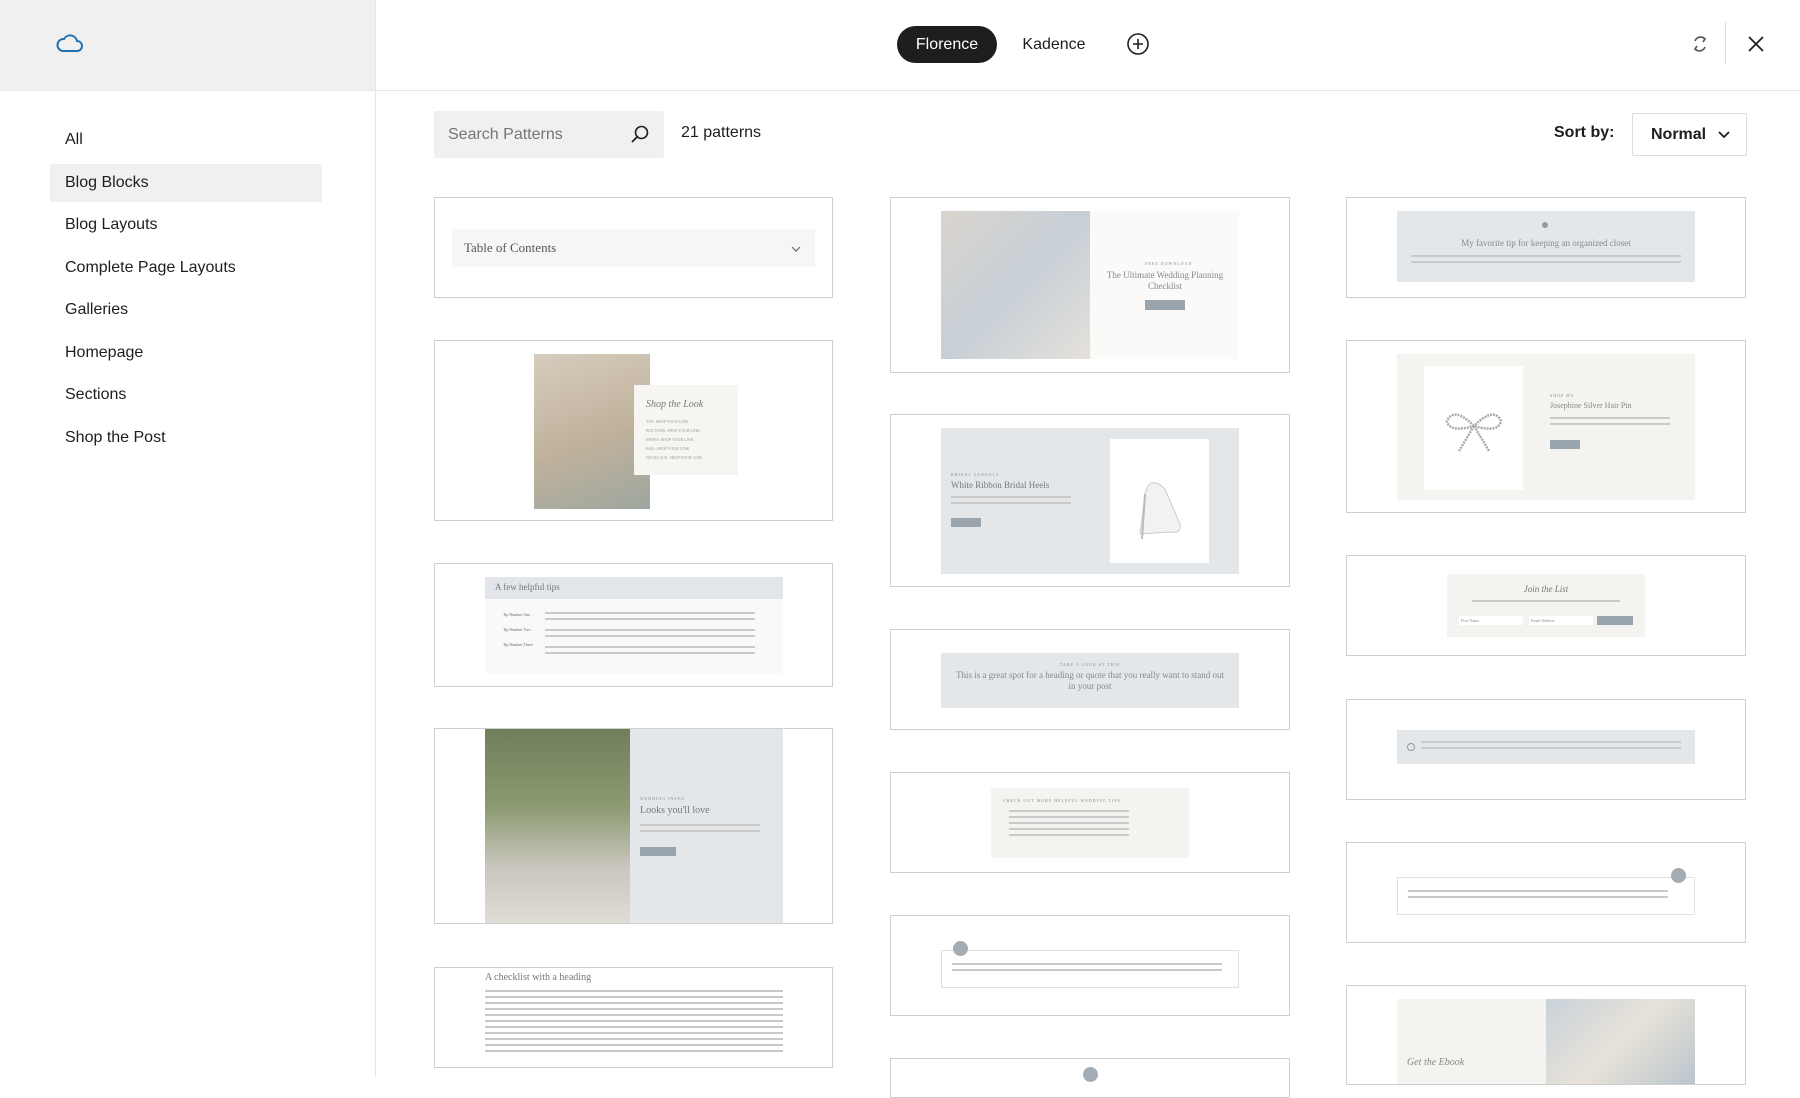  What do you see at coordinates (675, 810) in the screenshot?
I see `preview-text: Looks you'll love` at bounding box center [675, 810].